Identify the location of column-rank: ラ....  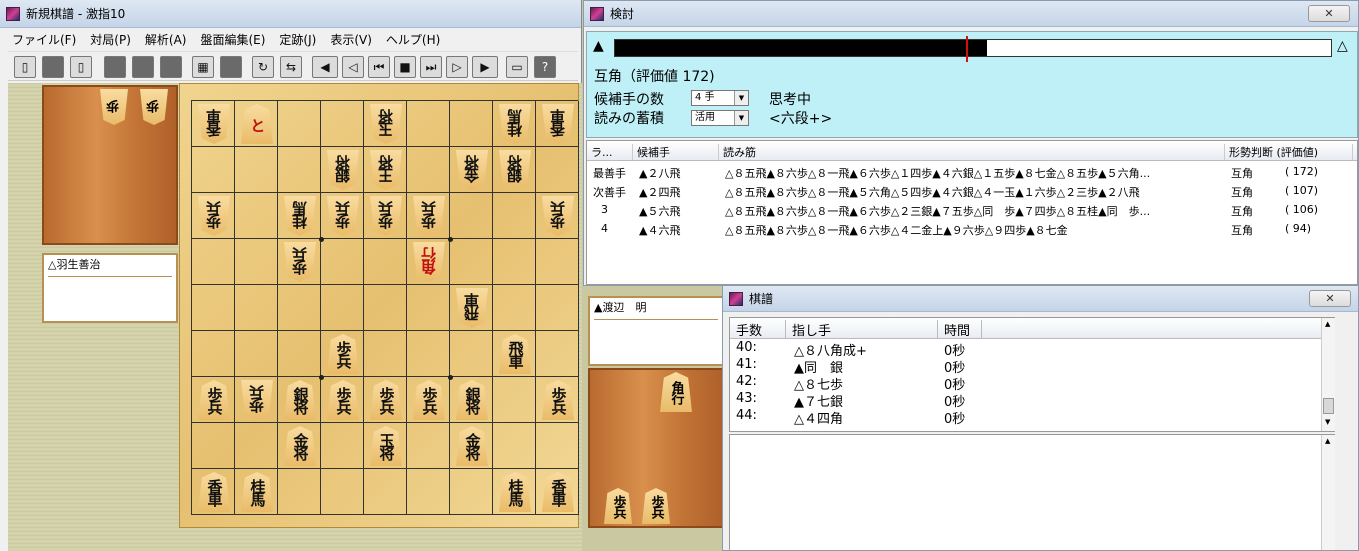
(610, 152).